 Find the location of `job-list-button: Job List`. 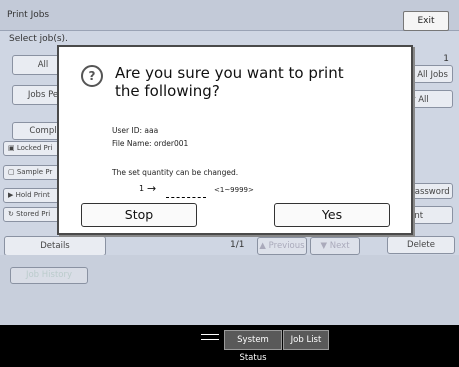

job-list-button: Job List is located at coordinates (306, 340).